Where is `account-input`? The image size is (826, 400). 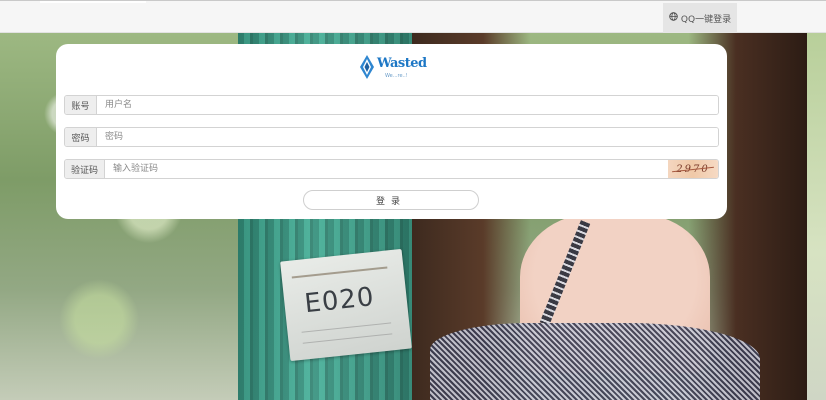 account-input is located at coordinates (407, 105).